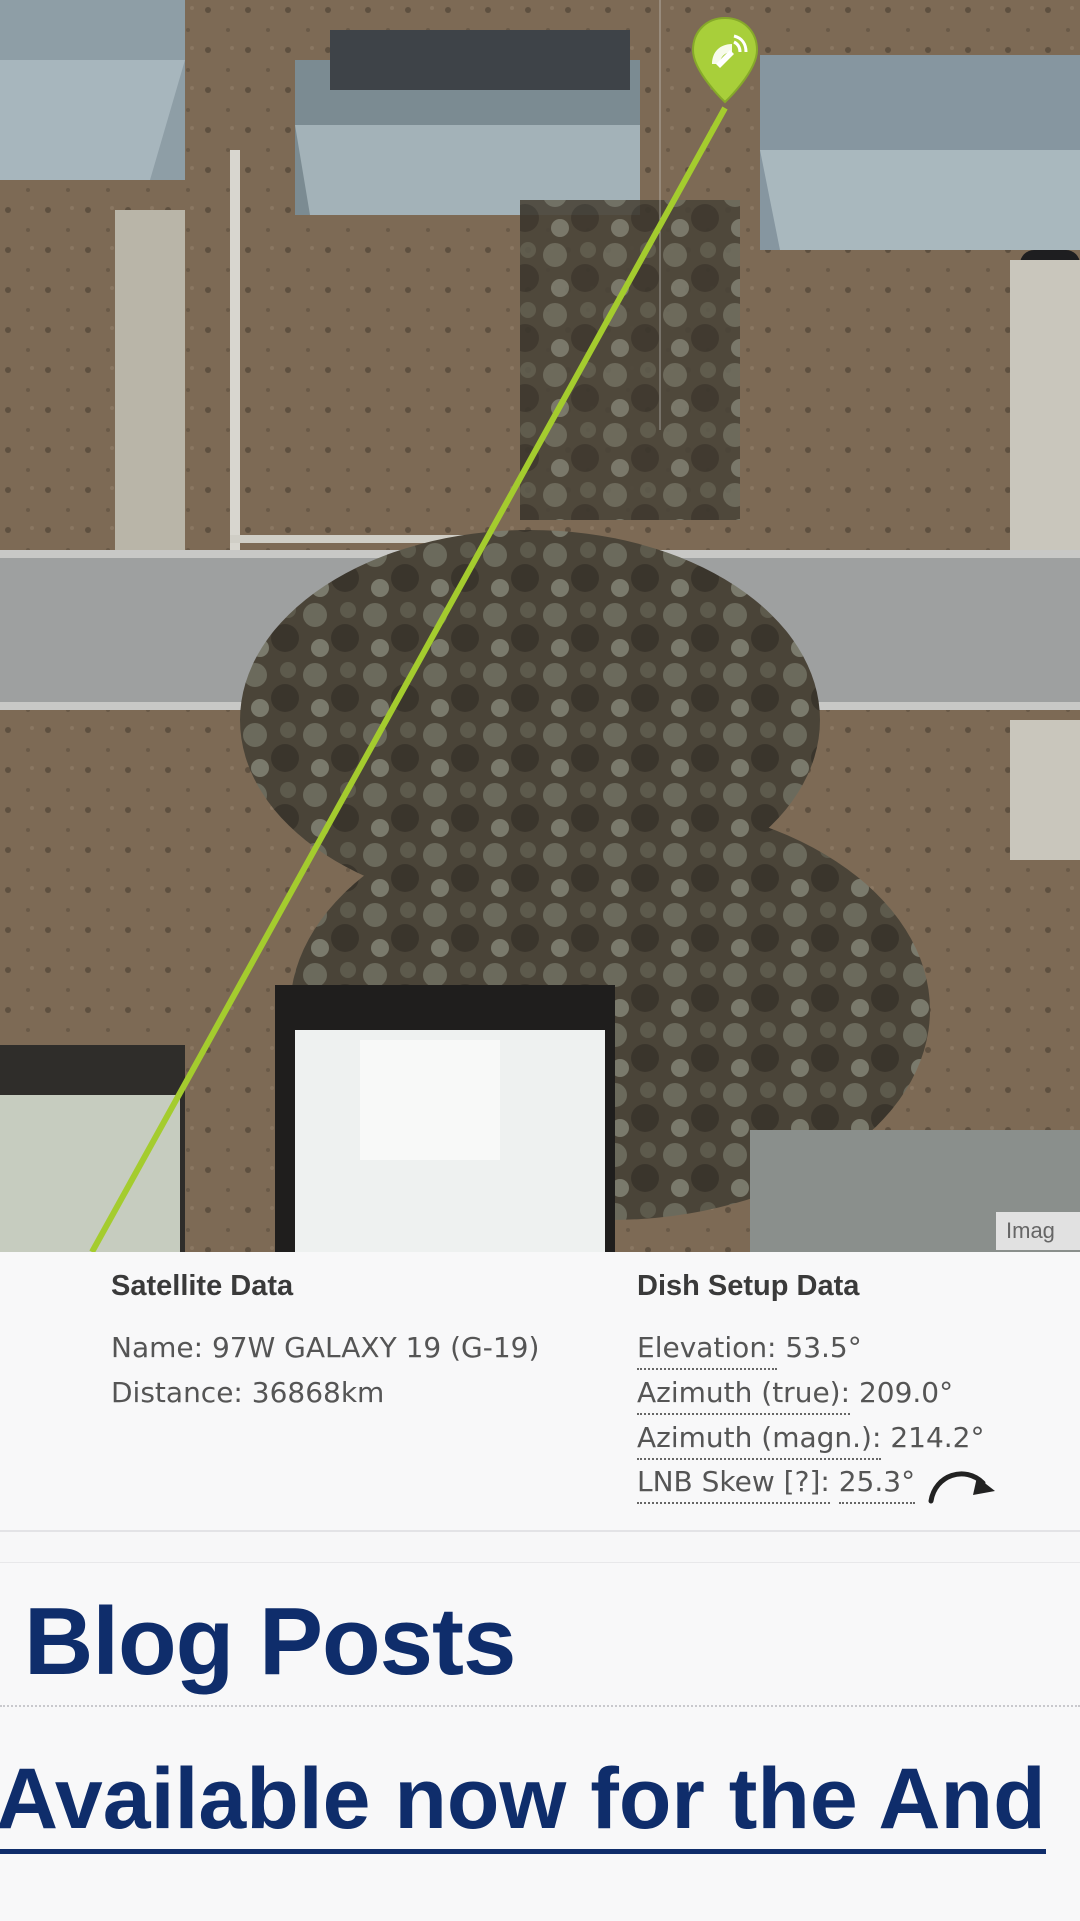 This screenshot has width=1080, height=1921. Describe the element at coordinates (248, 1392) in the screenshot. I see `satellite-distance: Distance: 36868km` at that location.